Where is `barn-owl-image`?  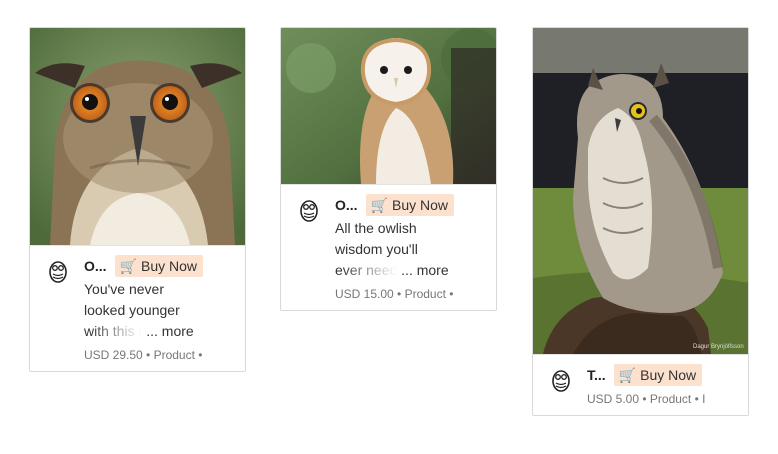 barn-owl-image is located at coordinates (388, 106).